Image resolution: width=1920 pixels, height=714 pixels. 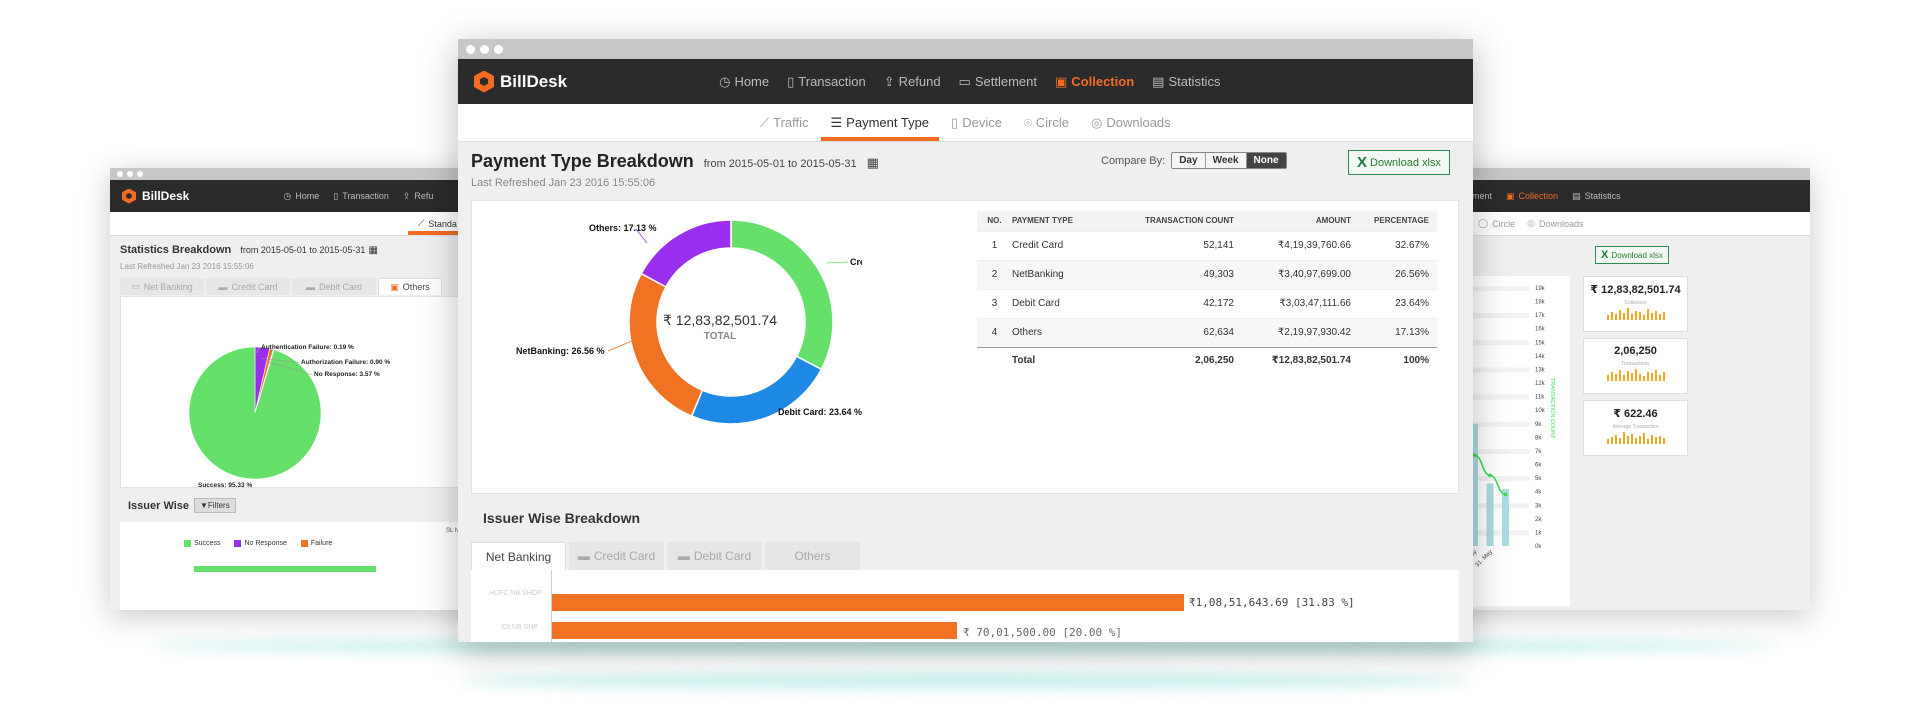 What do you see at coordinates (130, 174) in the screenshot?
I see `window-dot` at bounding box center [130, 174].